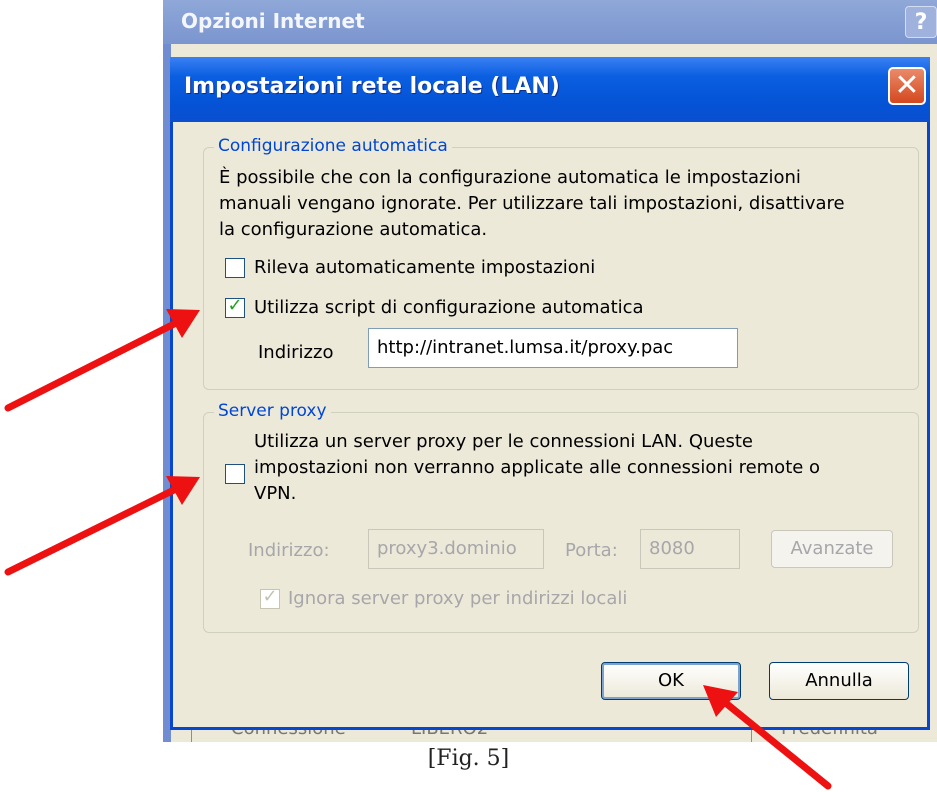 The height and width of the screenshot is (792, 937). What do you see at coordinates (550, 22) in the screenshot?
I see `outer-titlebar: Opzioni Internet ?` at bounding box center [550, 22].